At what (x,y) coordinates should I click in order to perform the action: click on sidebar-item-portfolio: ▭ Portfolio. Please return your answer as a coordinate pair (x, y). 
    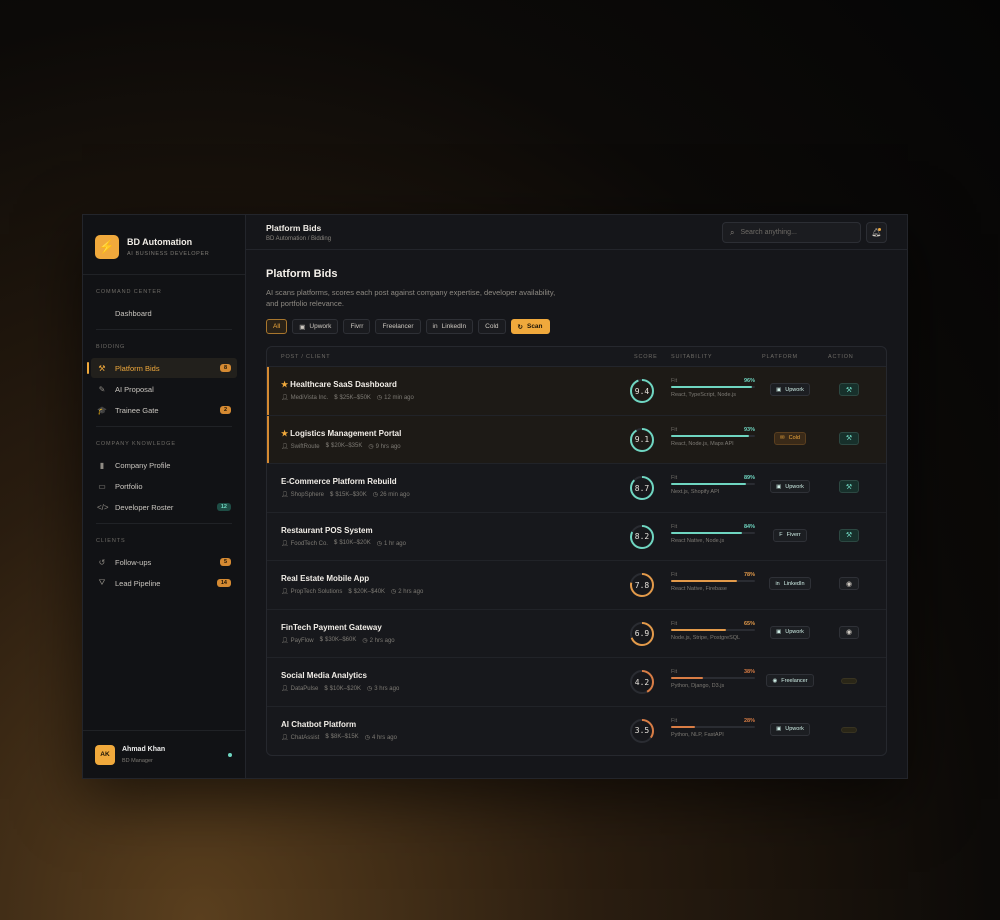
    Looking at the image, I should click on (164, 486).